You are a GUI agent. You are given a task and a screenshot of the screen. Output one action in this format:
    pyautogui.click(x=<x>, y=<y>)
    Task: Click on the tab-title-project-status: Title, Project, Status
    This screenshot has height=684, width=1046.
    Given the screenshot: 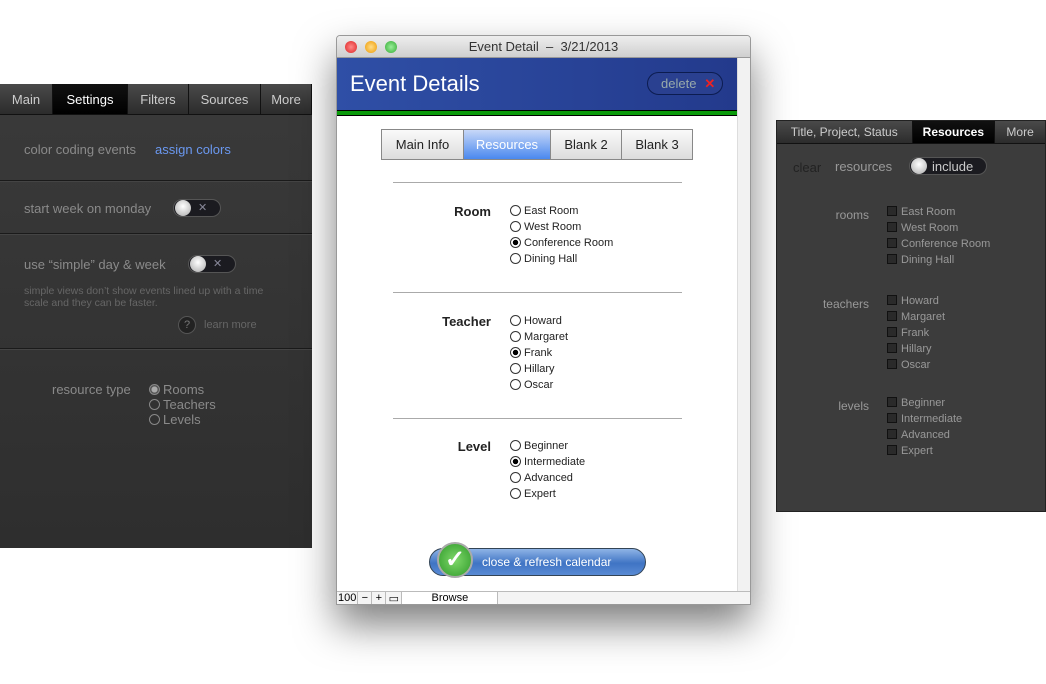 What is the action you would take?
    pyautogui.click(x=845, y=132)
    